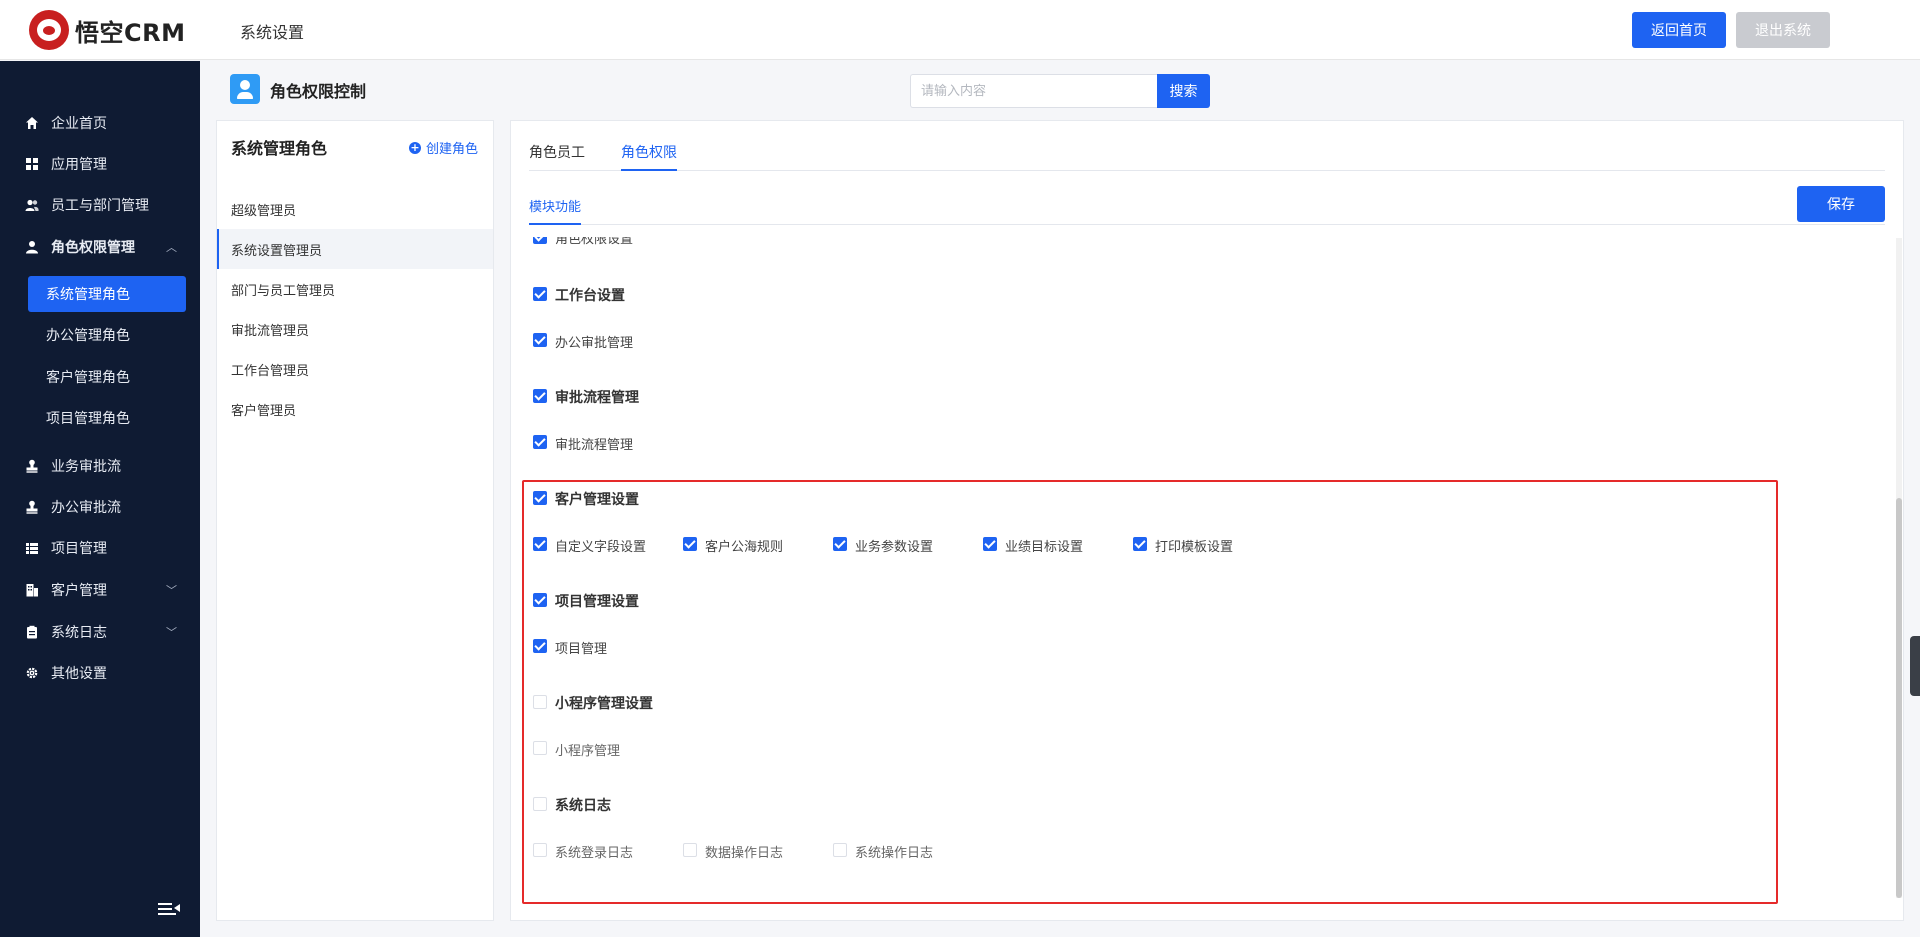  I want to click on page-title: 角色权限控制, so click(318, 91).